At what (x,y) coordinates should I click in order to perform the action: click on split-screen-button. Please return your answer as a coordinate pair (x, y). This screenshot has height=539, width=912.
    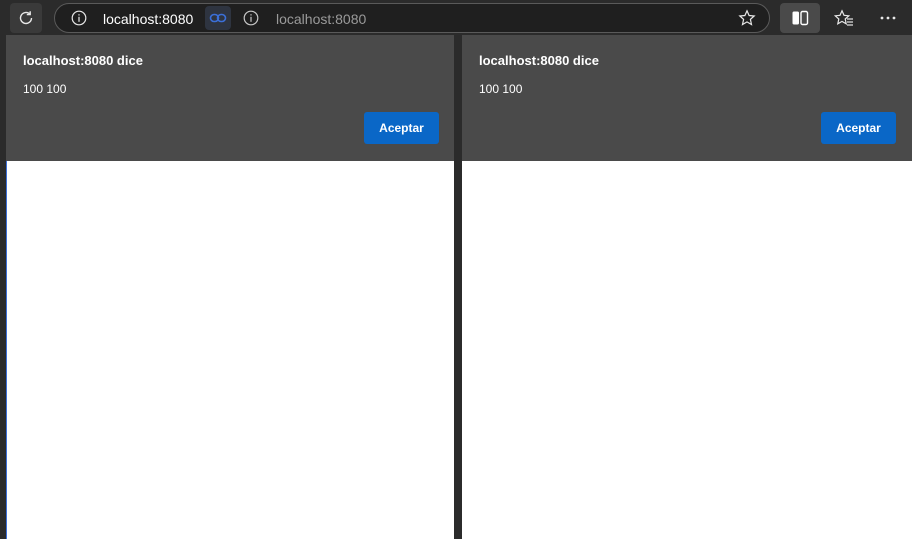
    Looking at the image, I should click on (800, 18).